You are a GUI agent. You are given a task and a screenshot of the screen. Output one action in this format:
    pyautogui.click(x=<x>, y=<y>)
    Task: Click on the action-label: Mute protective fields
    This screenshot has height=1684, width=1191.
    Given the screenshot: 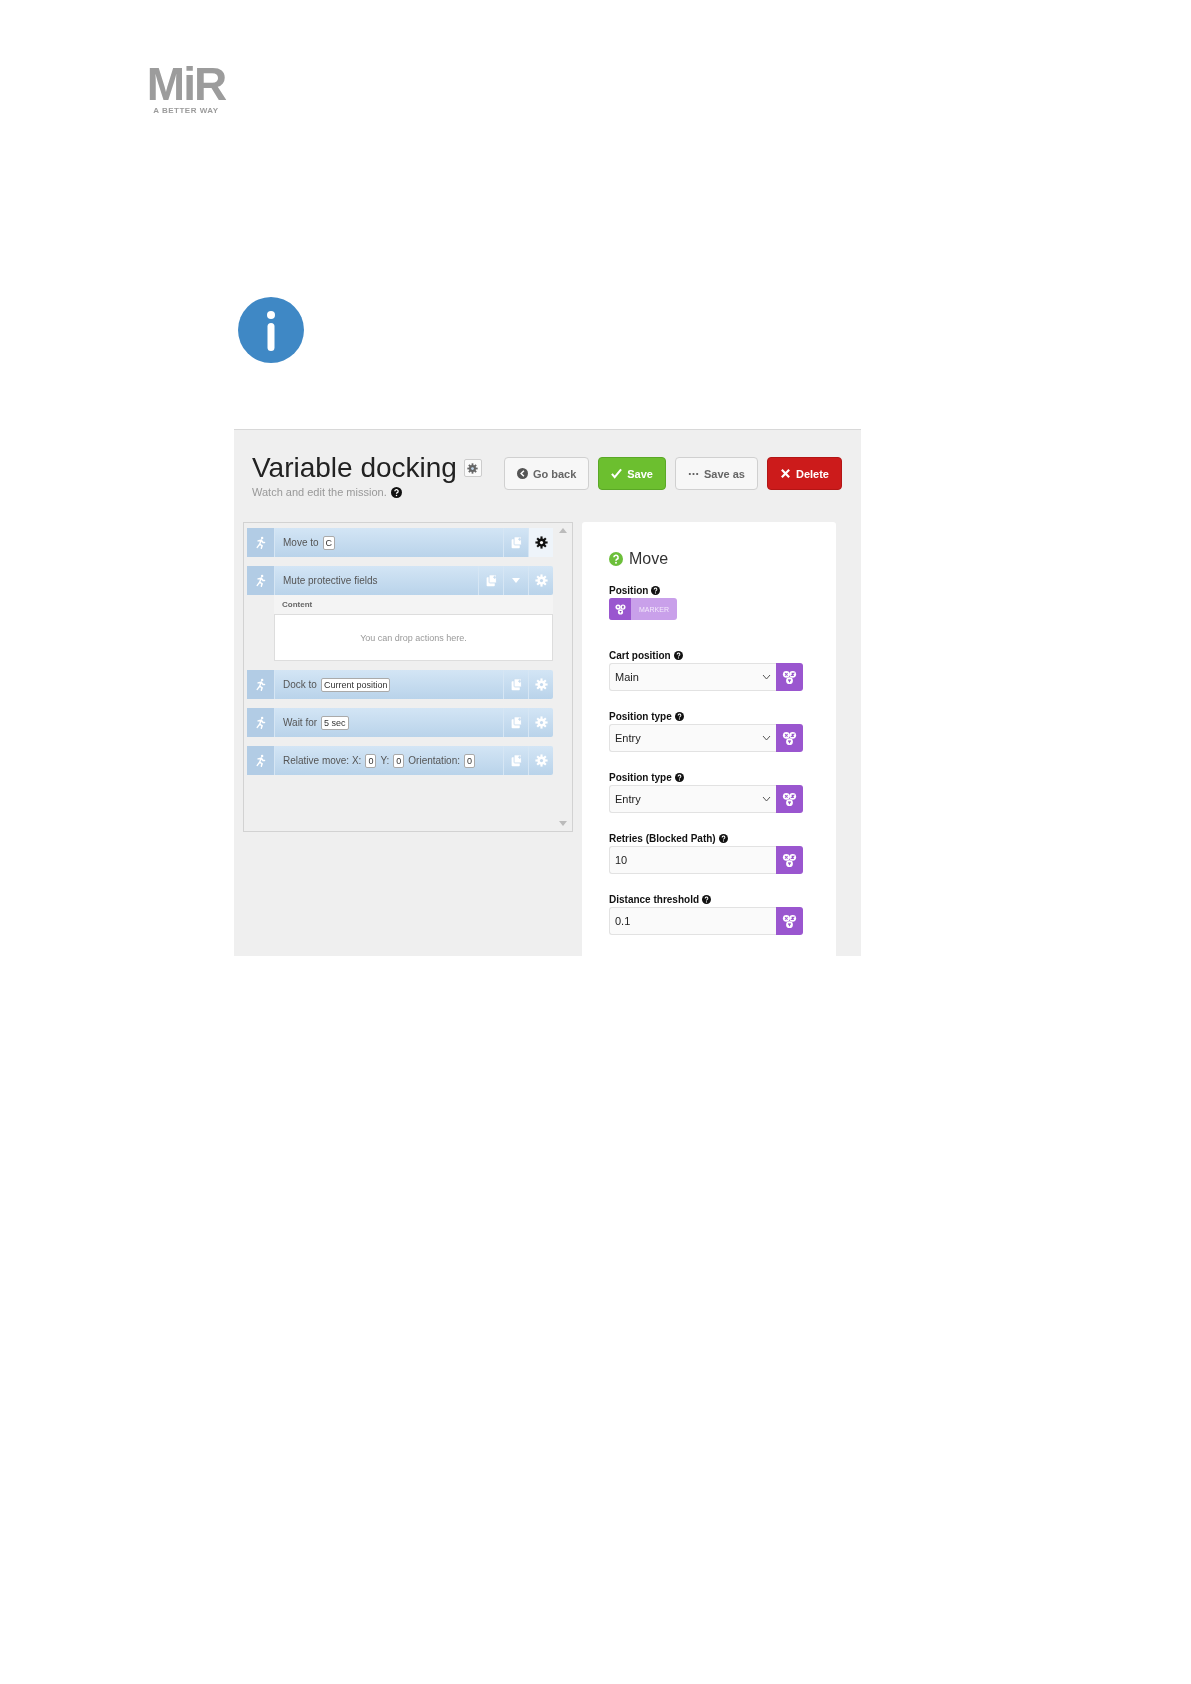 What is the action you would take?
    pyautogui.click(x=330, y=580)
    